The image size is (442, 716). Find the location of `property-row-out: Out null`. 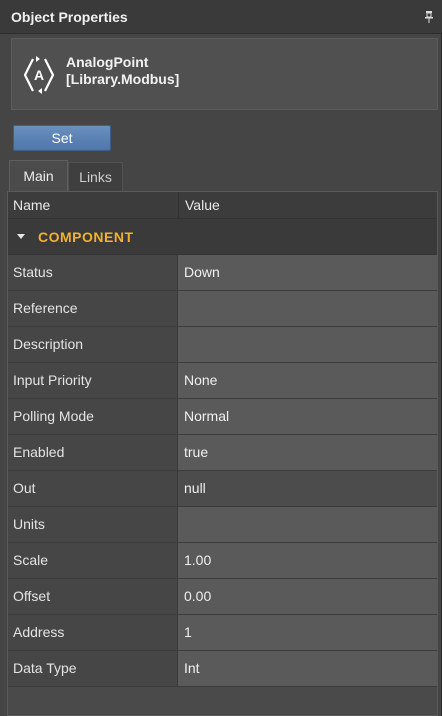

property-row-out: Out null is located at coordinates (222, 489).